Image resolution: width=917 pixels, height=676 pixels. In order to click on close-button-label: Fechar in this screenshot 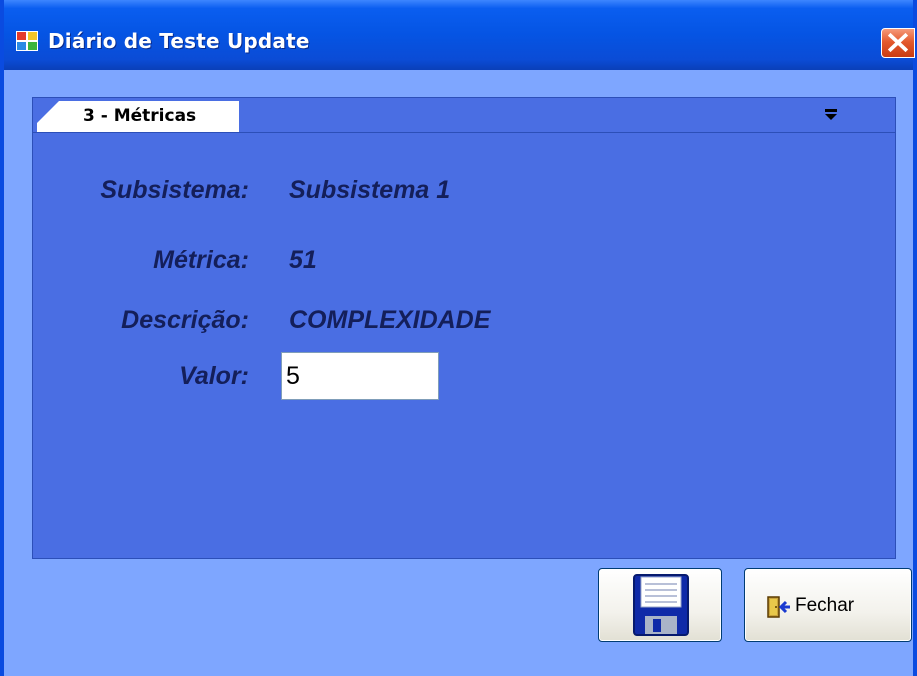, I will do `click(825, 605)`.